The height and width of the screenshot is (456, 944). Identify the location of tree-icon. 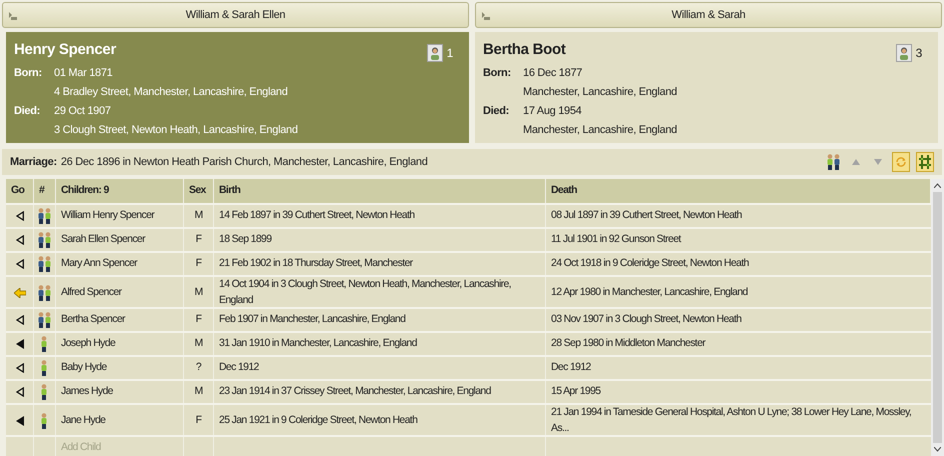
(925, 162).